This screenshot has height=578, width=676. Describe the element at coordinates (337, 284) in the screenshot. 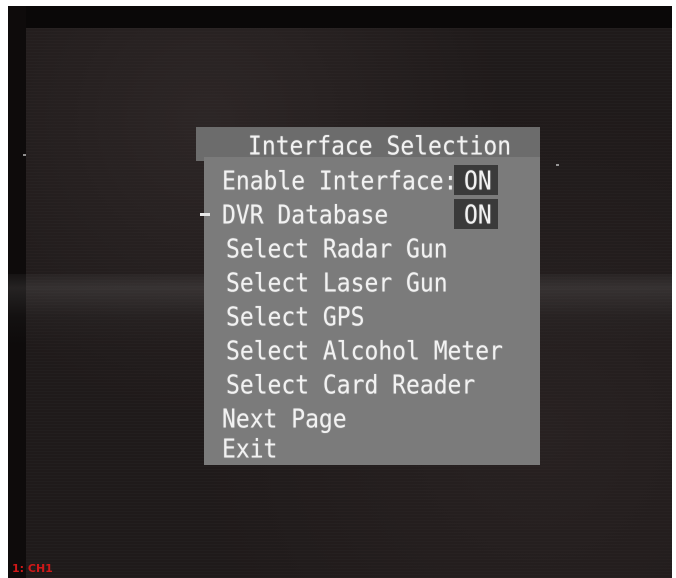

I see `menu-item-select-laser-gun: Select Laser Gun` at that location.